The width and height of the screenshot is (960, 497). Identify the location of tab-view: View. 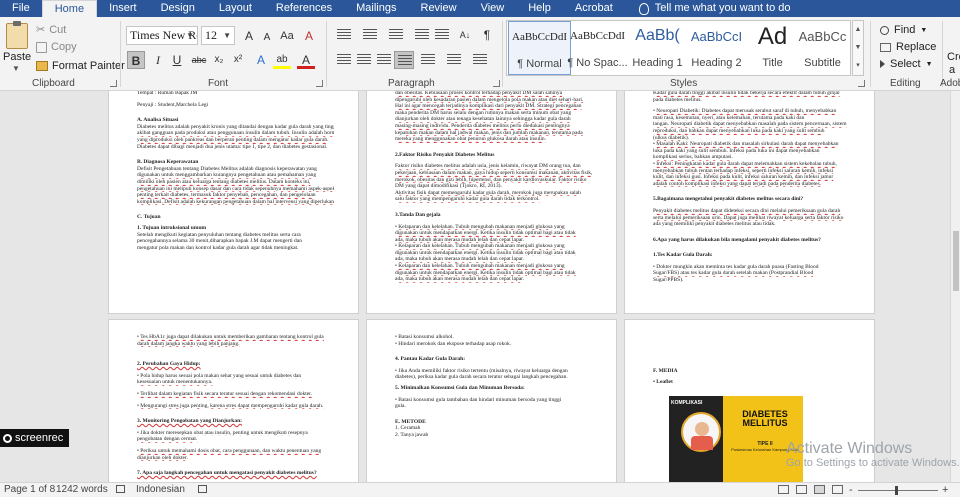
(493, 8).